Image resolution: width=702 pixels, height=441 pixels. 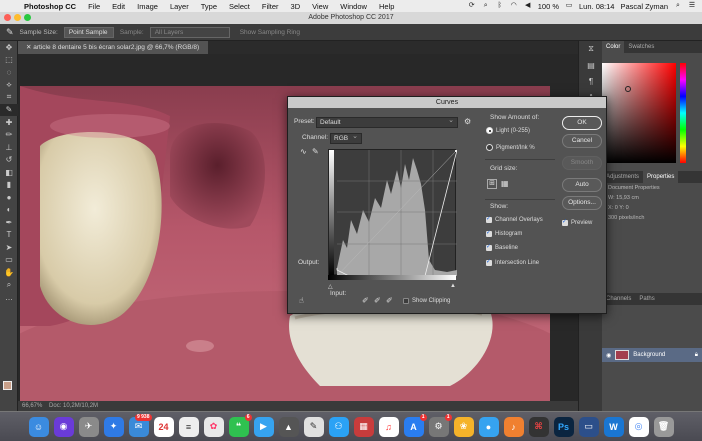 I want to click on clock: Lun. 08:14, so click(x=596, y=6).